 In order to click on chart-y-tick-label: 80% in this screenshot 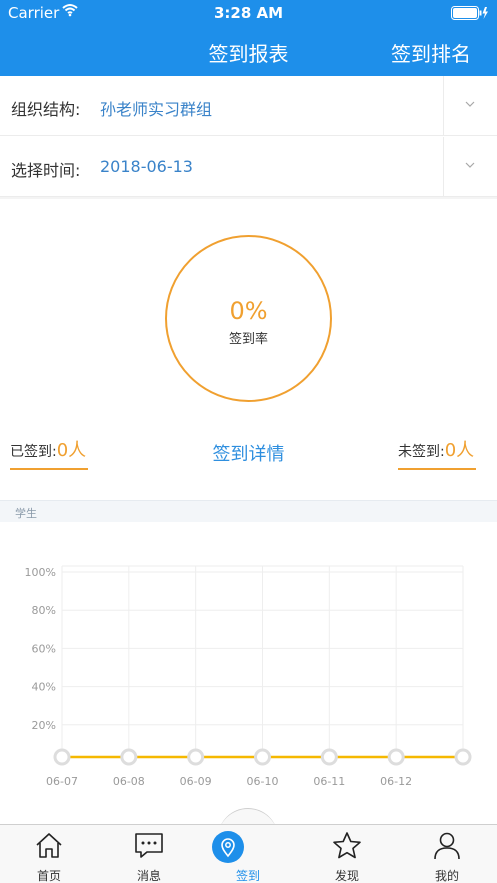, I will do `click(44, 610)`.